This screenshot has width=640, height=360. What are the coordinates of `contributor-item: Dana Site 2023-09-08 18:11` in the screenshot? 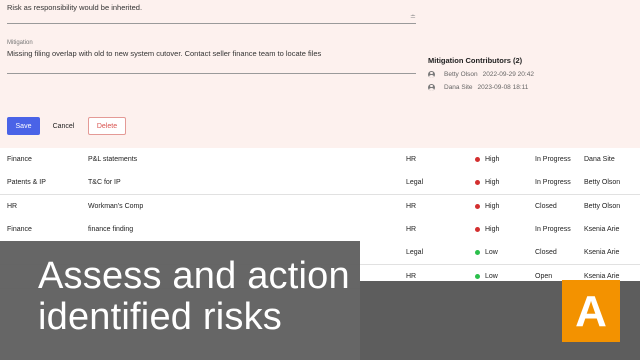 It's located at (478, 87).